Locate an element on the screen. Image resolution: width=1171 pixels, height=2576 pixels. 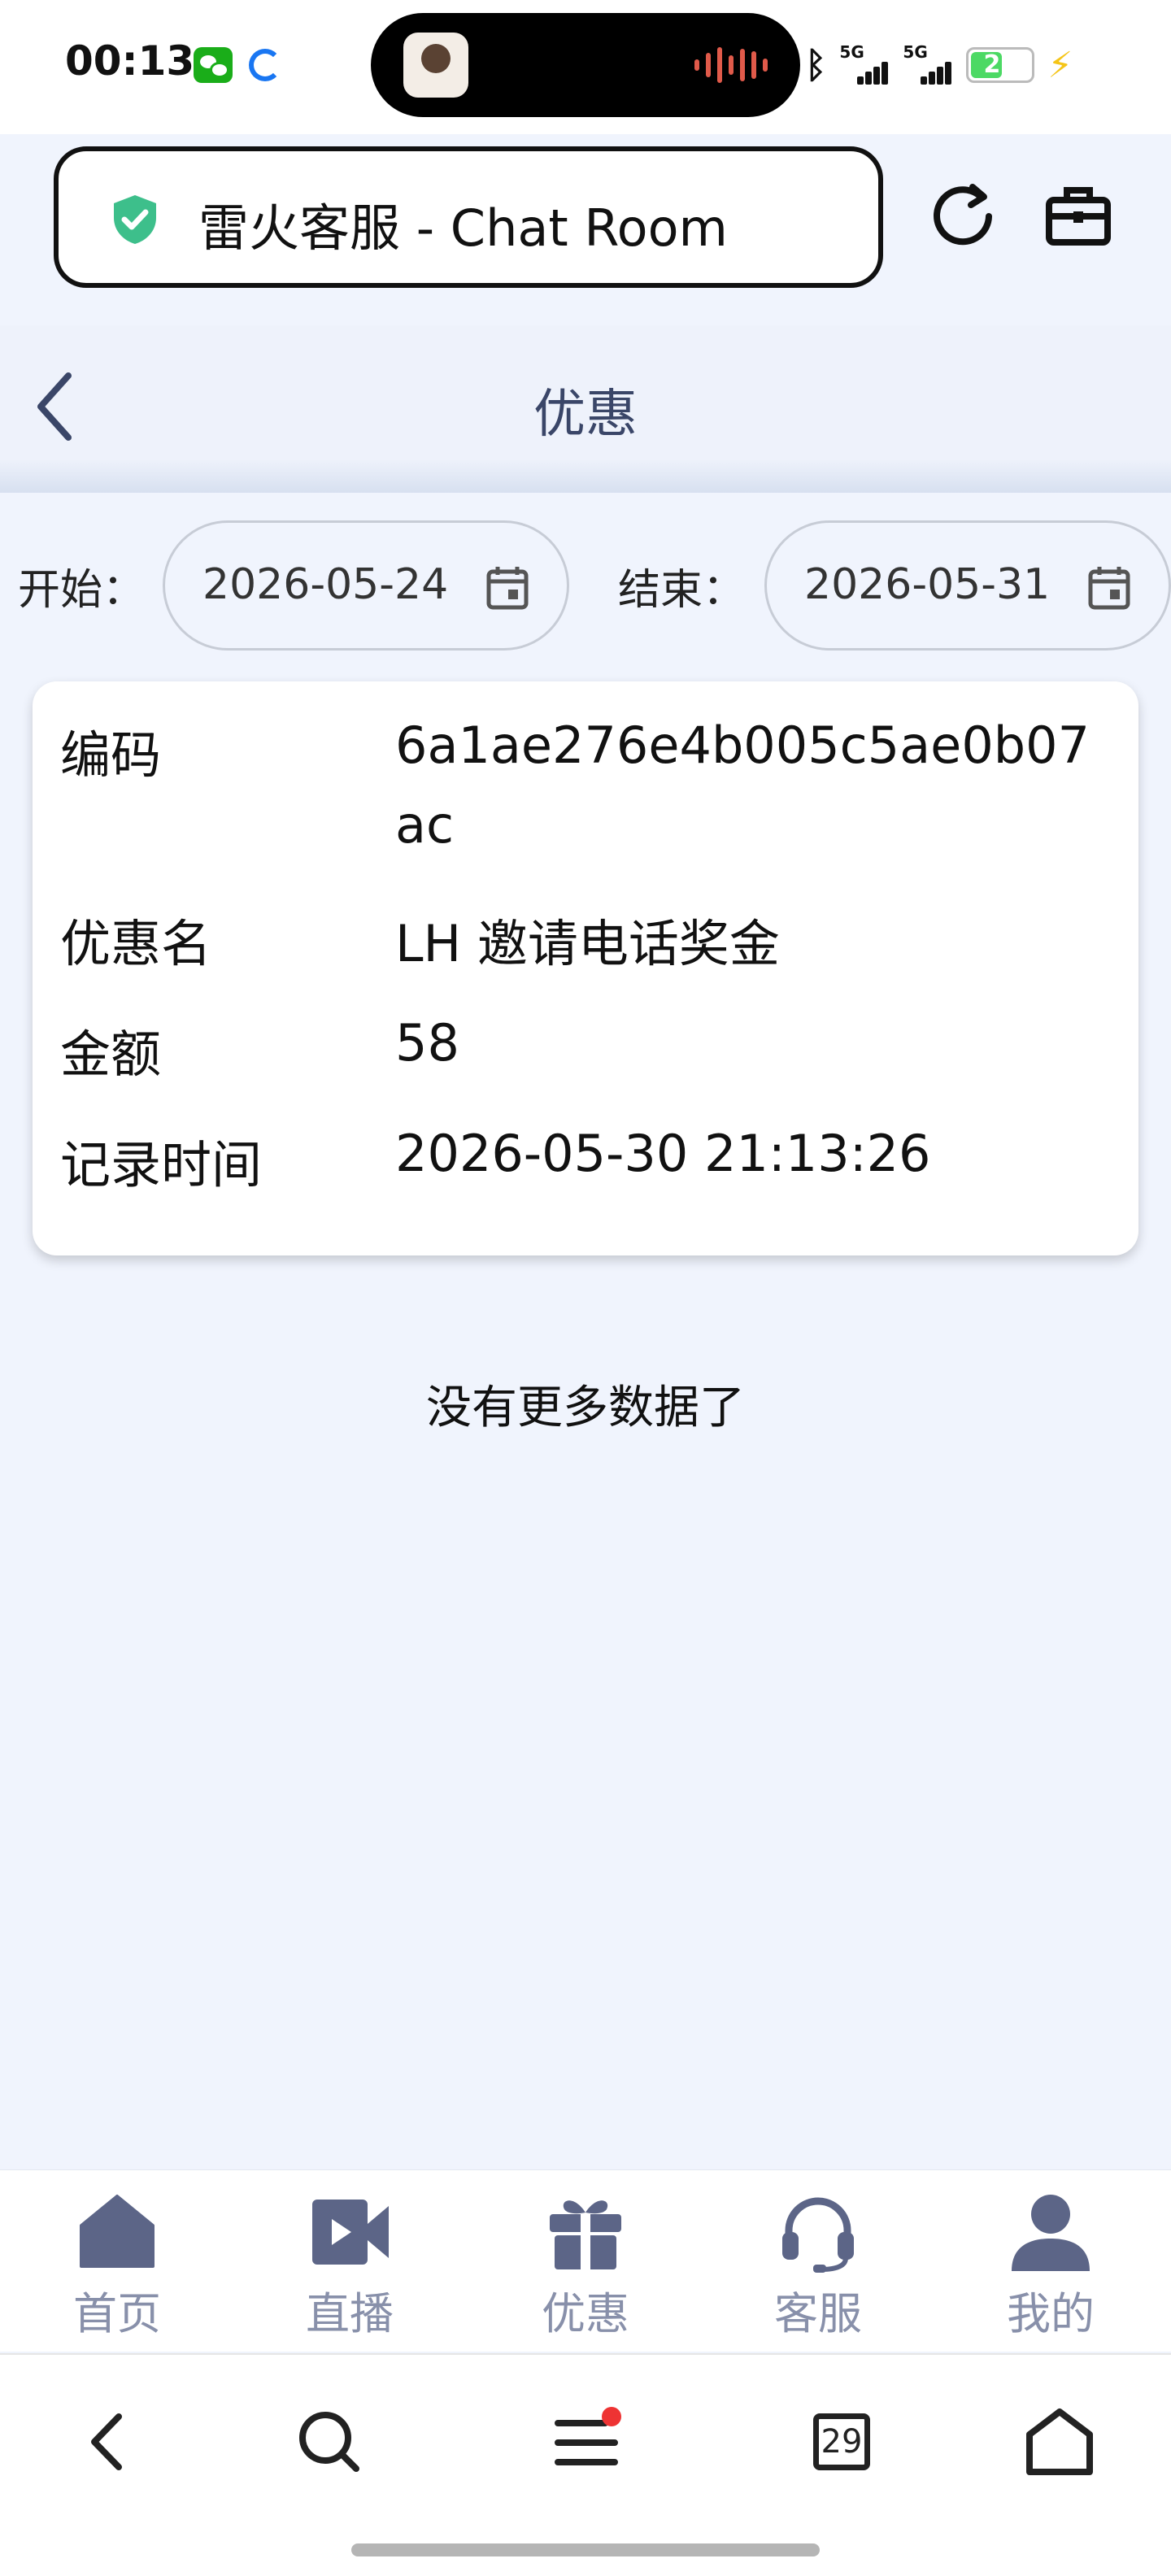
end-date-label-wrap: 结束： is located at coordinates (682, 586).